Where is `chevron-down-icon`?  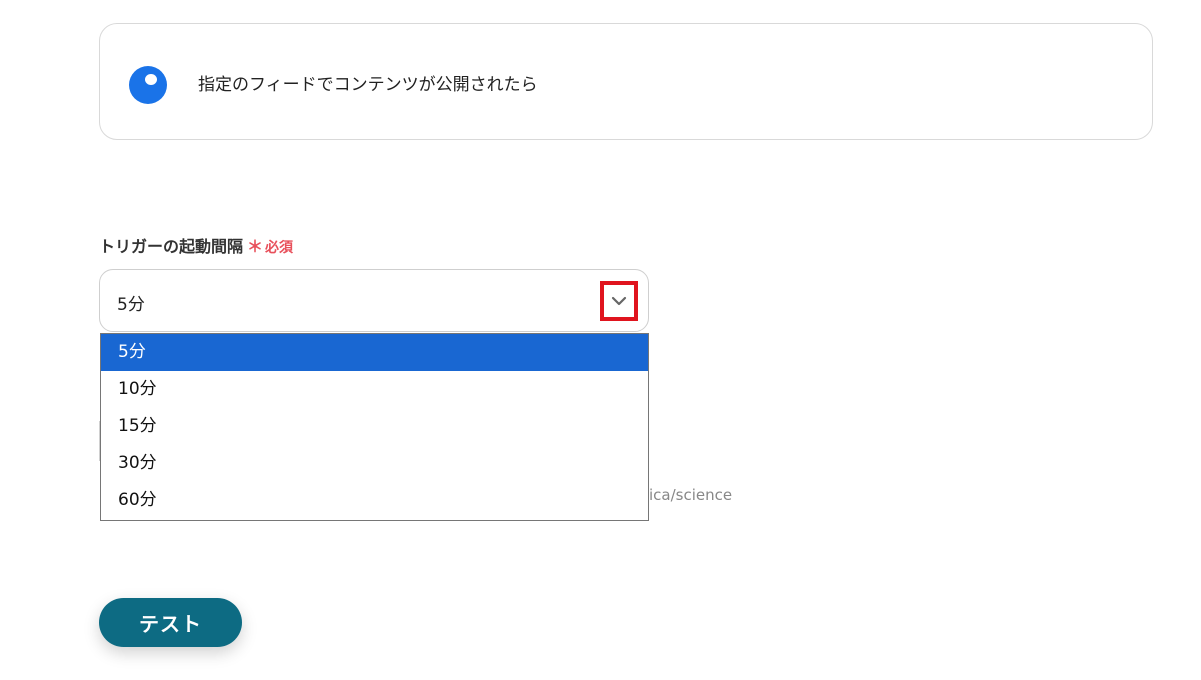 chevron-down-icon is located at coordinates (619, 301).